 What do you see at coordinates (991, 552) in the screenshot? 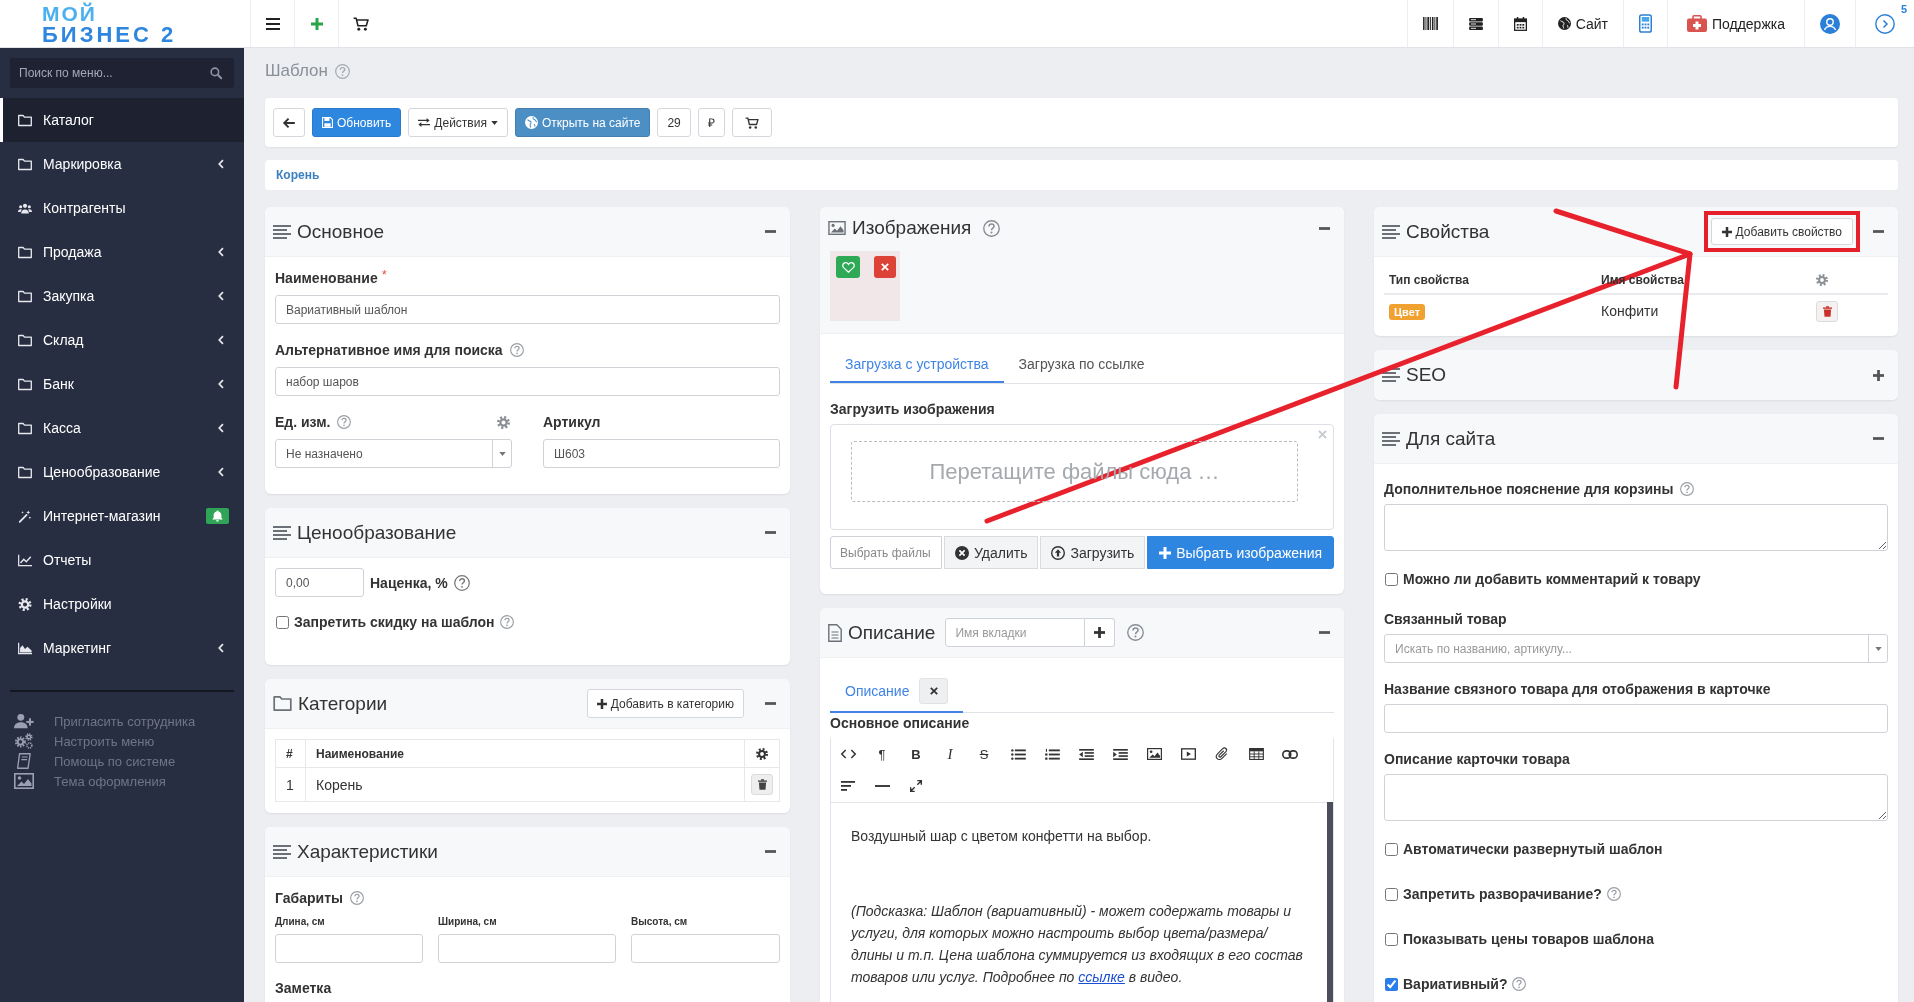
I see `remove-button: Удалить` at bounding box center [991, 552].